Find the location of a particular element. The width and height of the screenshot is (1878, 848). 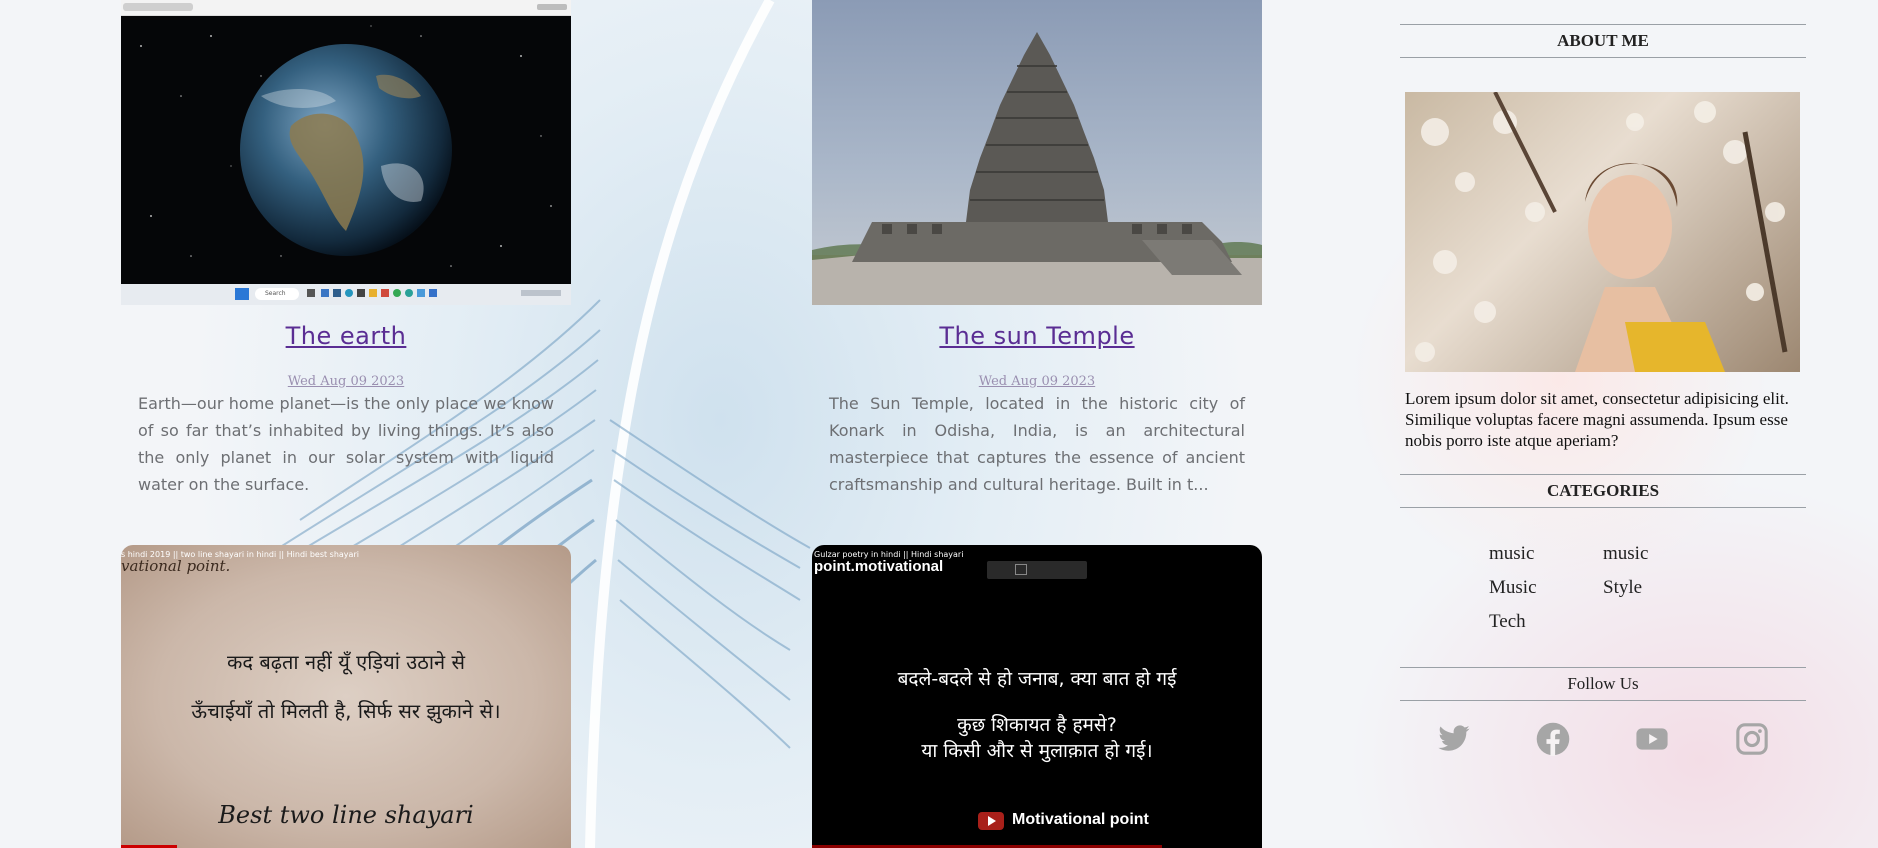

channel-name: Motivational point is located at coordinates (1080, 819).